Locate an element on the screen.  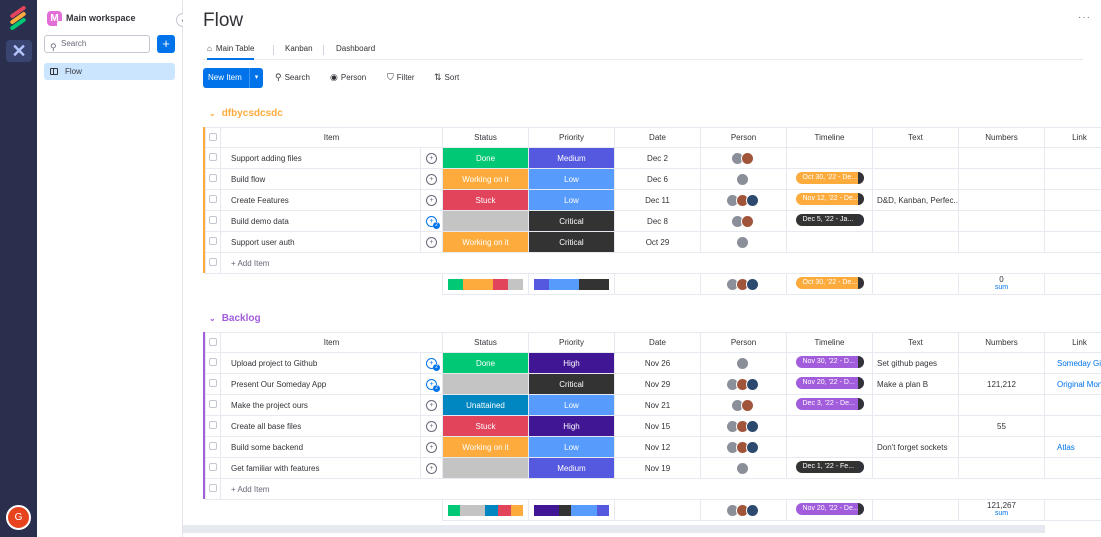
group-title: ⌄ Backlog is located at coordinates (235, 318).